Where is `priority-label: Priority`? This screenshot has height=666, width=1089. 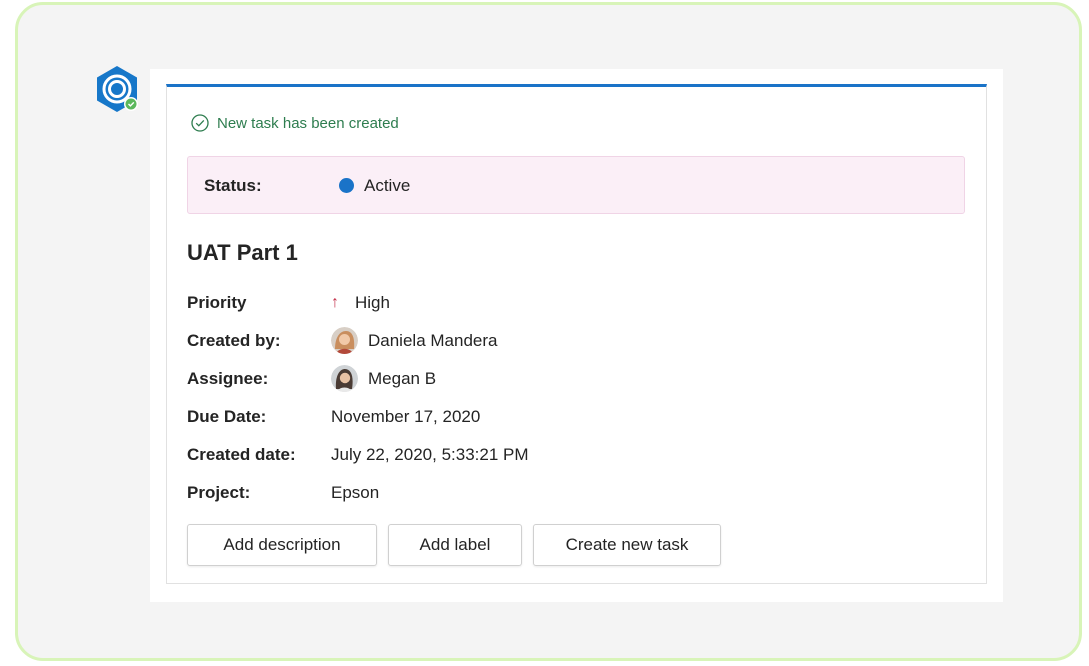 priority-label: Priority is located at coordinates (217, 302).